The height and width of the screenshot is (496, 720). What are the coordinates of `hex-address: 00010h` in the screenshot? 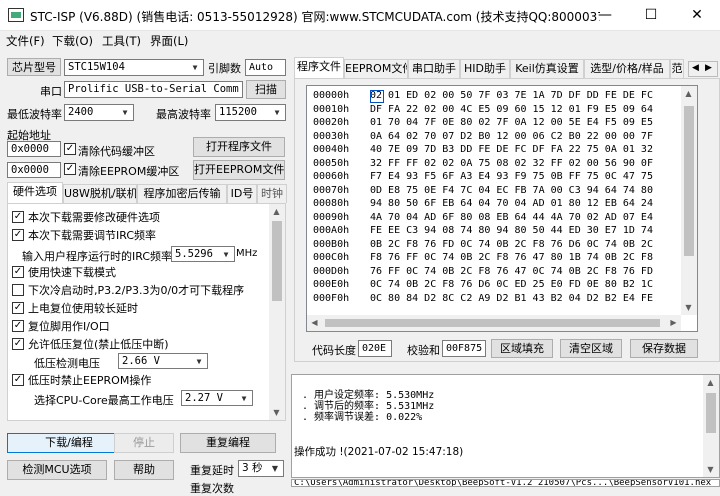 It's located at (331, 109).